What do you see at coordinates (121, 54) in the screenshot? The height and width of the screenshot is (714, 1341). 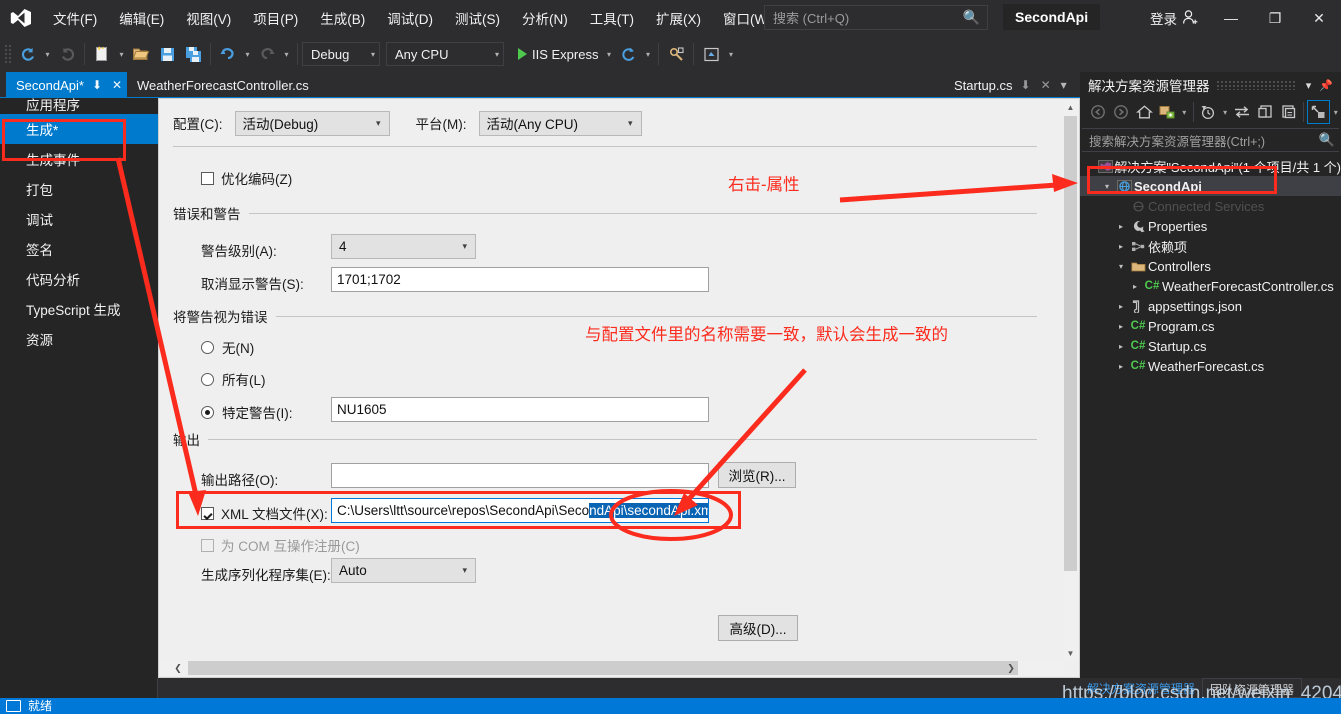 I see `new-project-dropdown-icon: ▾` at bounding box center [121, 54].